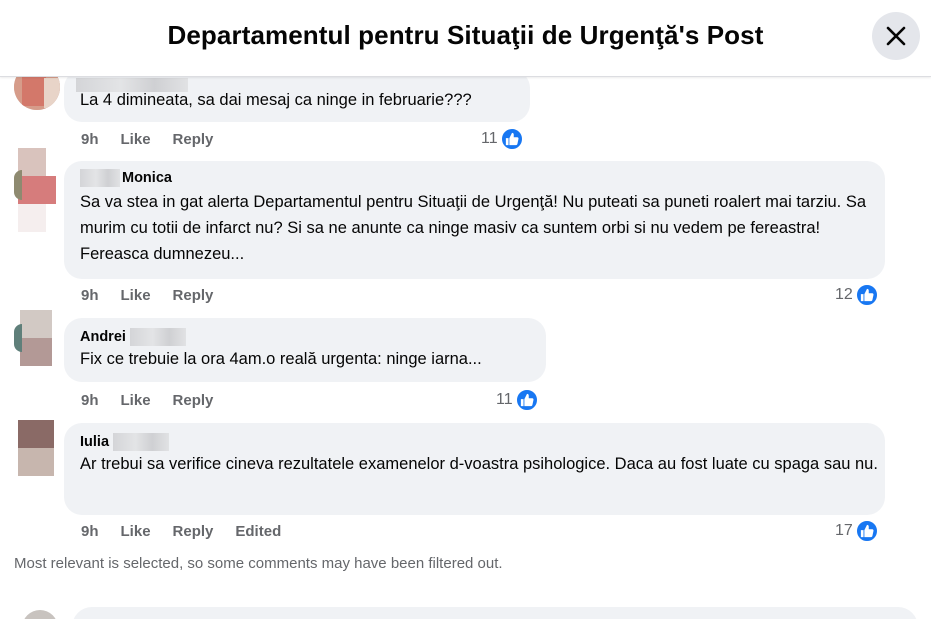  Describe the element at coordinates (40, 614) in the screenshot. I see `composer-avatar` at that location.